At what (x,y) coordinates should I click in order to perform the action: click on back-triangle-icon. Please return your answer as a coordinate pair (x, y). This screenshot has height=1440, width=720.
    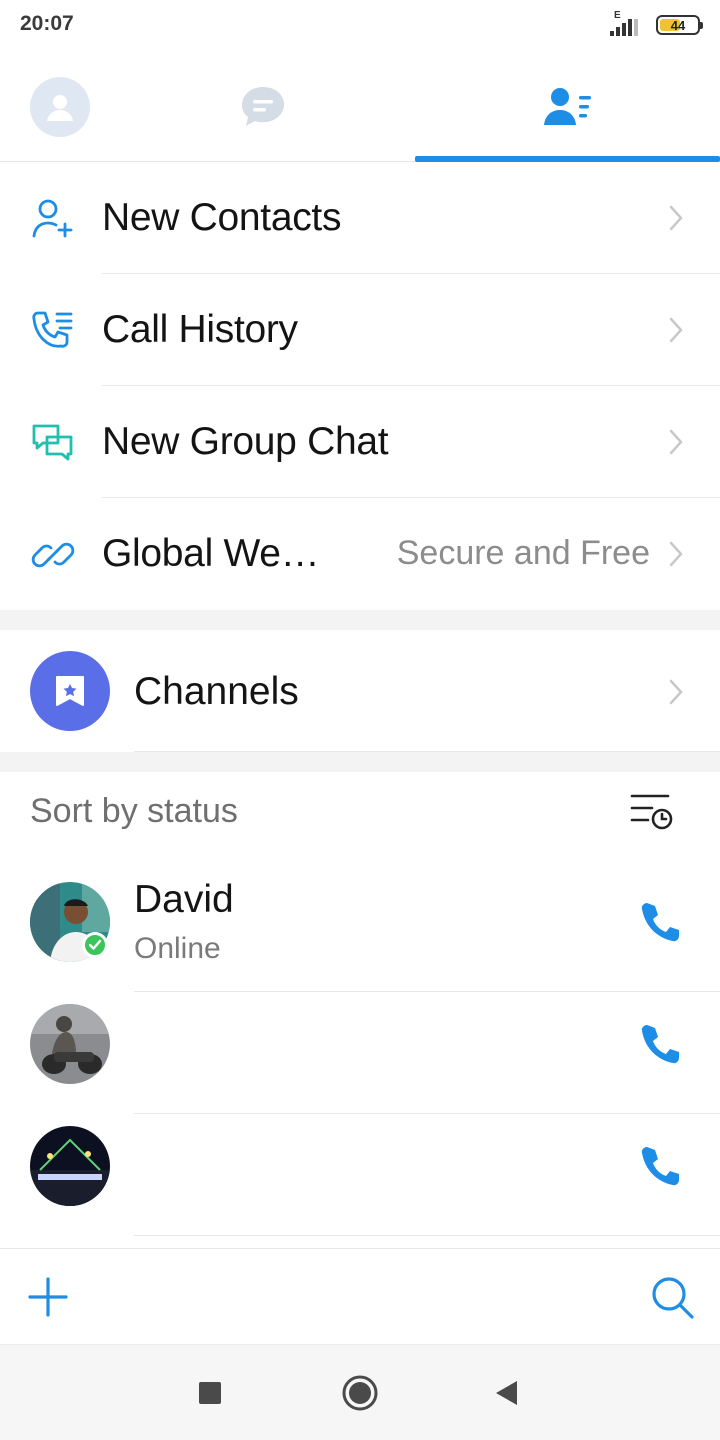
    Looking at the image, I should click on (506, 1393).